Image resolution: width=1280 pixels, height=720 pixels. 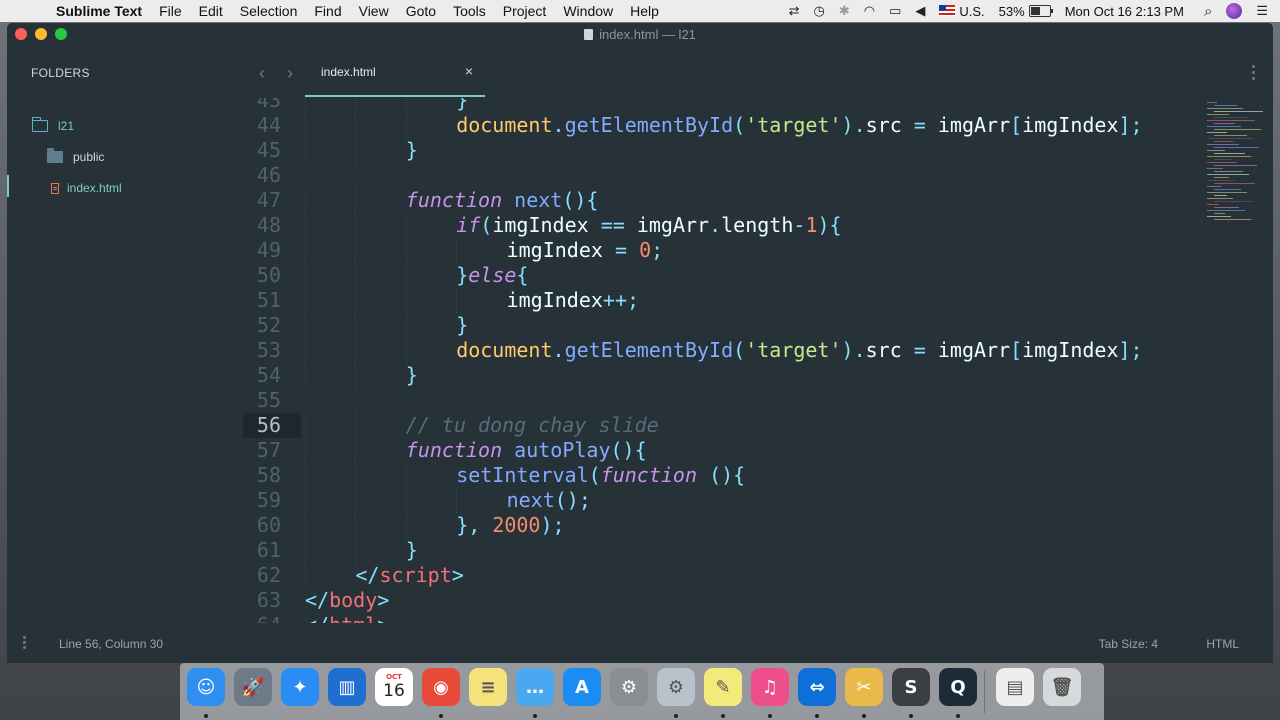 I want to click on code-line: 59 next();, so click(x=758, y=500).